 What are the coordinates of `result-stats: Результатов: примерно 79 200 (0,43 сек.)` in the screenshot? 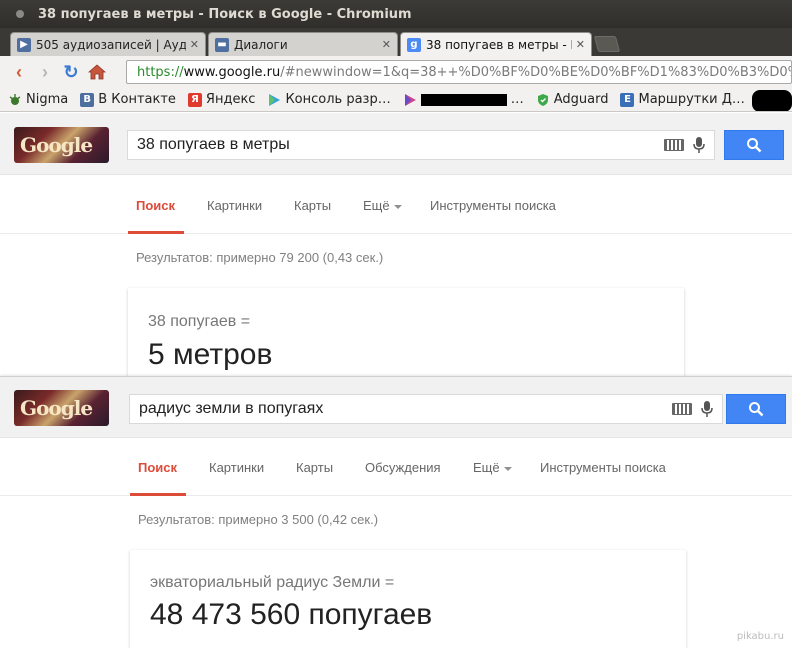 It's located at (260, 257).